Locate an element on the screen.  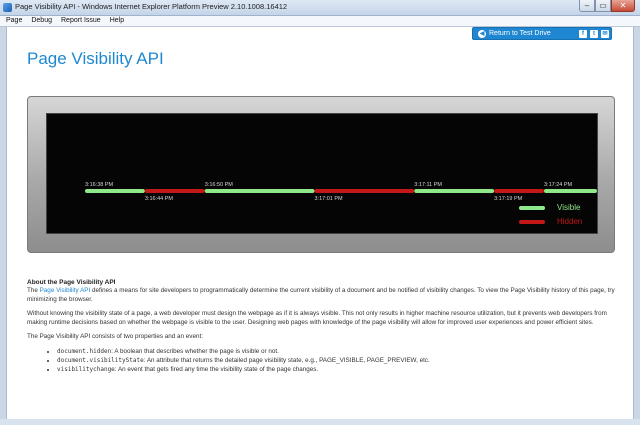
legend-visible-label: Visible is located at coordinates (569, 207).